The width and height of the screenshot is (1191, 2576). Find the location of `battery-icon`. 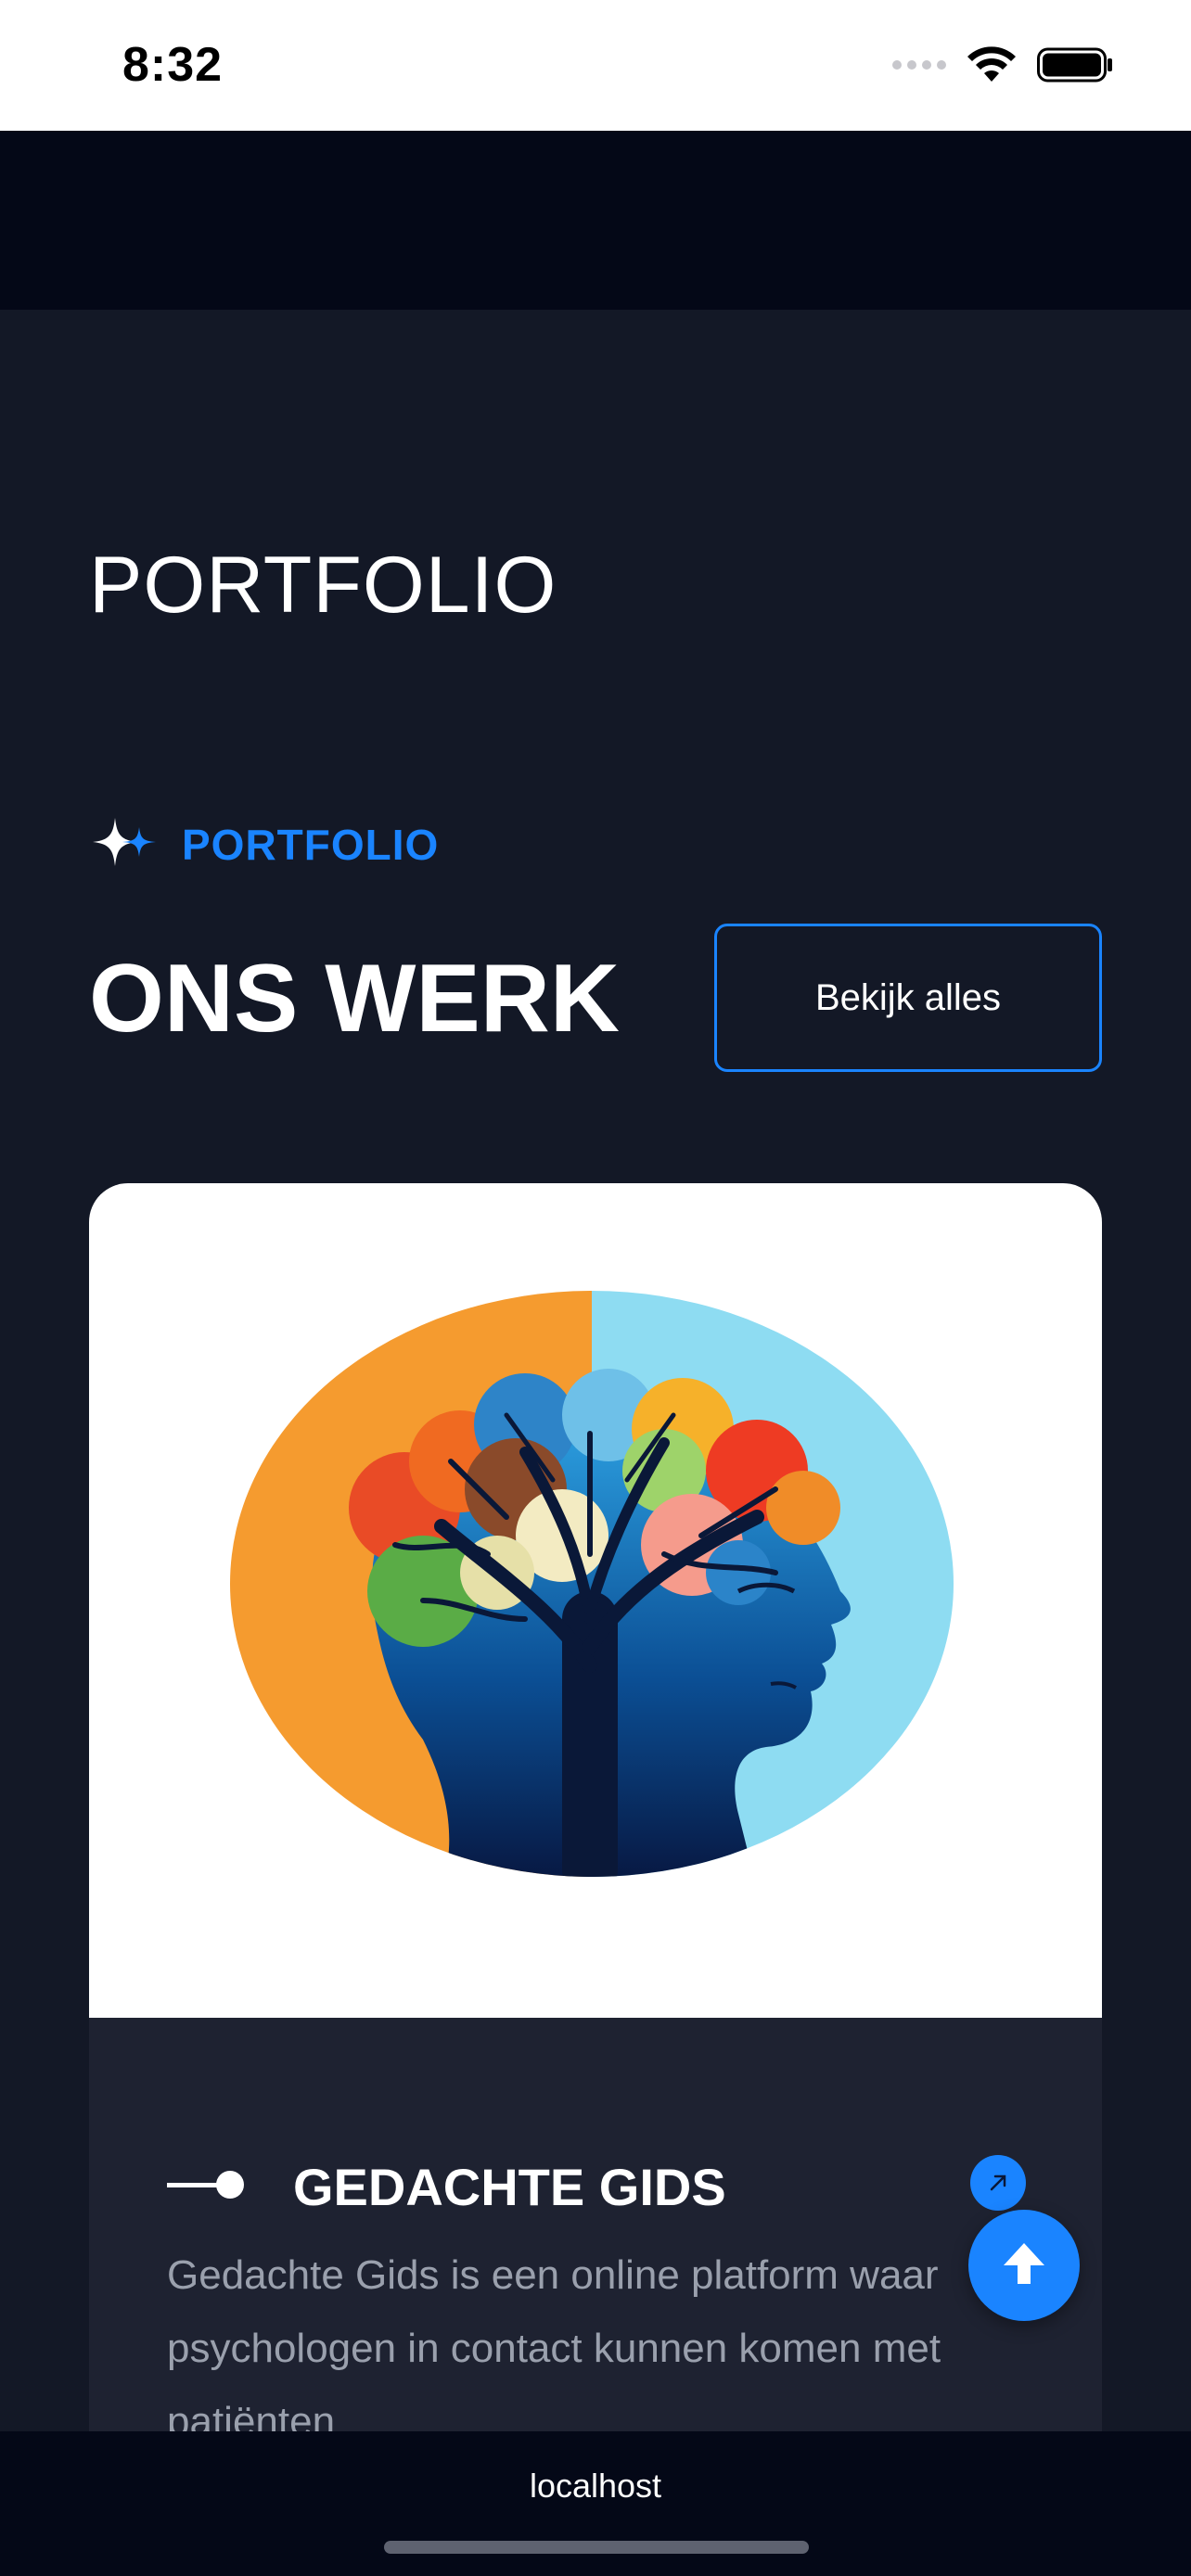

battery-icon is located at coordinates (1075, 64).